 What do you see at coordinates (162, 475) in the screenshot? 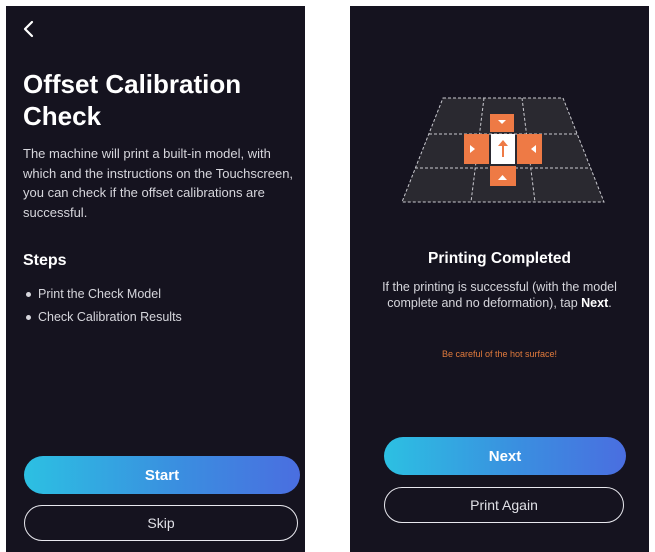
I see `start-button: Start` at bounding box center [162, 475].